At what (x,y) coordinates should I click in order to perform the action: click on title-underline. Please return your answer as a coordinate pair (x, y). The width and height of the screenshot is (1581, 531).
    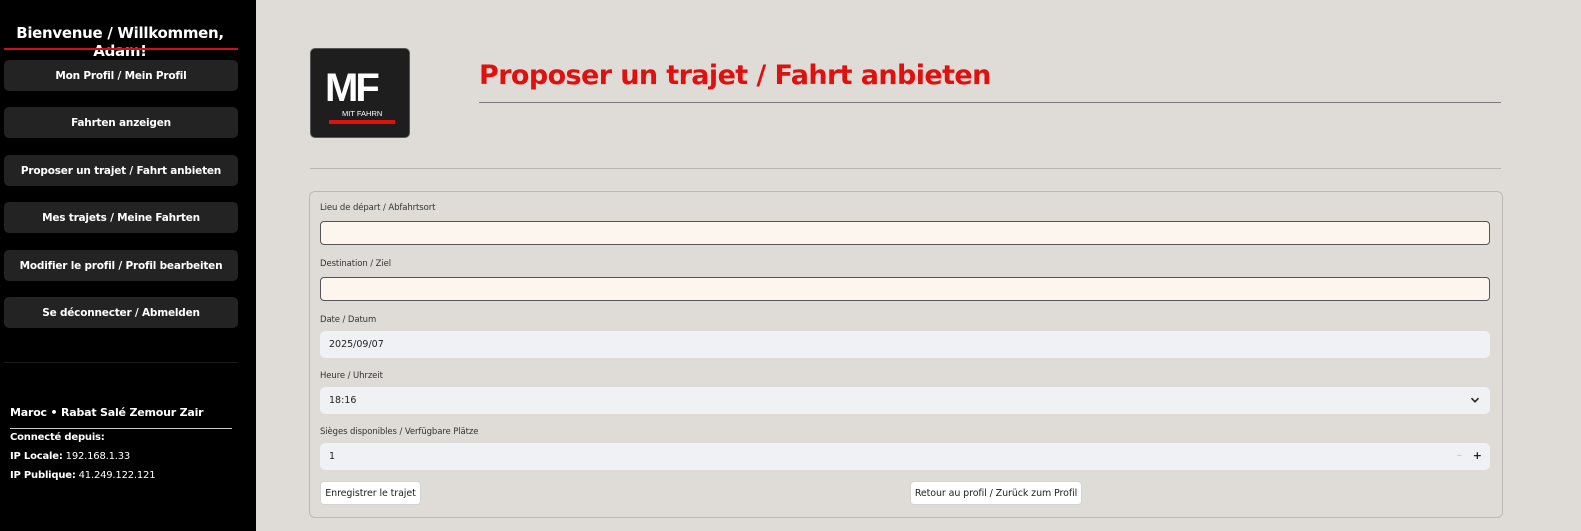
    Looking at the image, I should click on (990, 102).